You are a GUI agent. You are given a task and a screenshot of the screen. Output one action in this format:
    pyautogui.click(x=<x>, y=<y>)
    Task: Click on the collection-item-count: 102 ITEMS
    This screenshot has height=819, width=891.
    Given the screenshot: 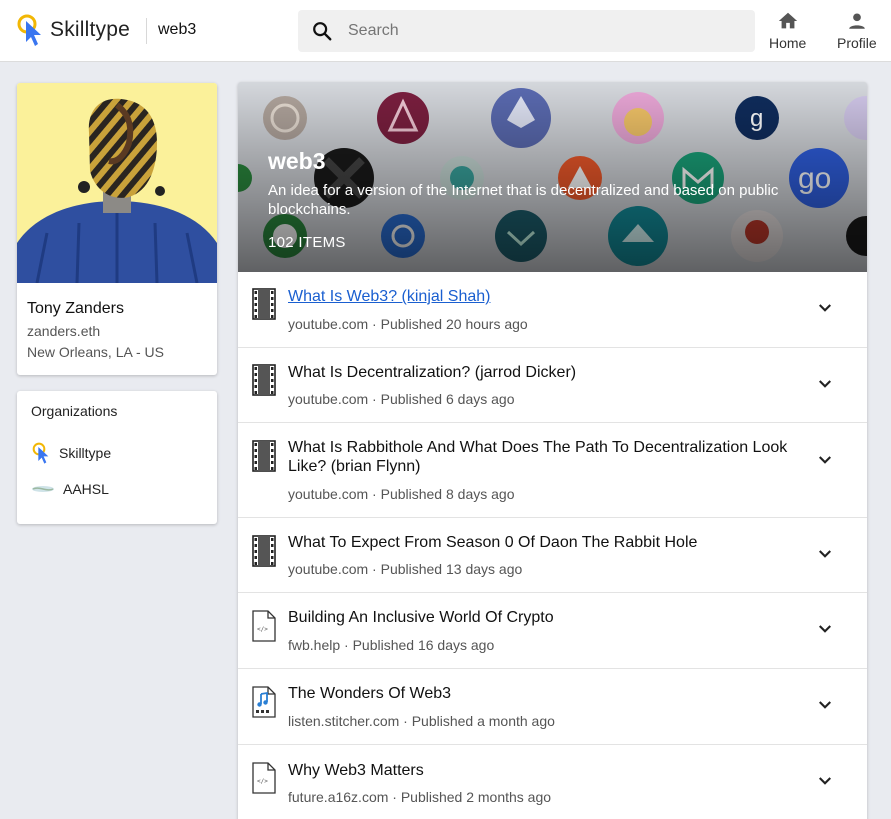 What is the action you would take?
    pyautogui.click(x=307, y=242)
    